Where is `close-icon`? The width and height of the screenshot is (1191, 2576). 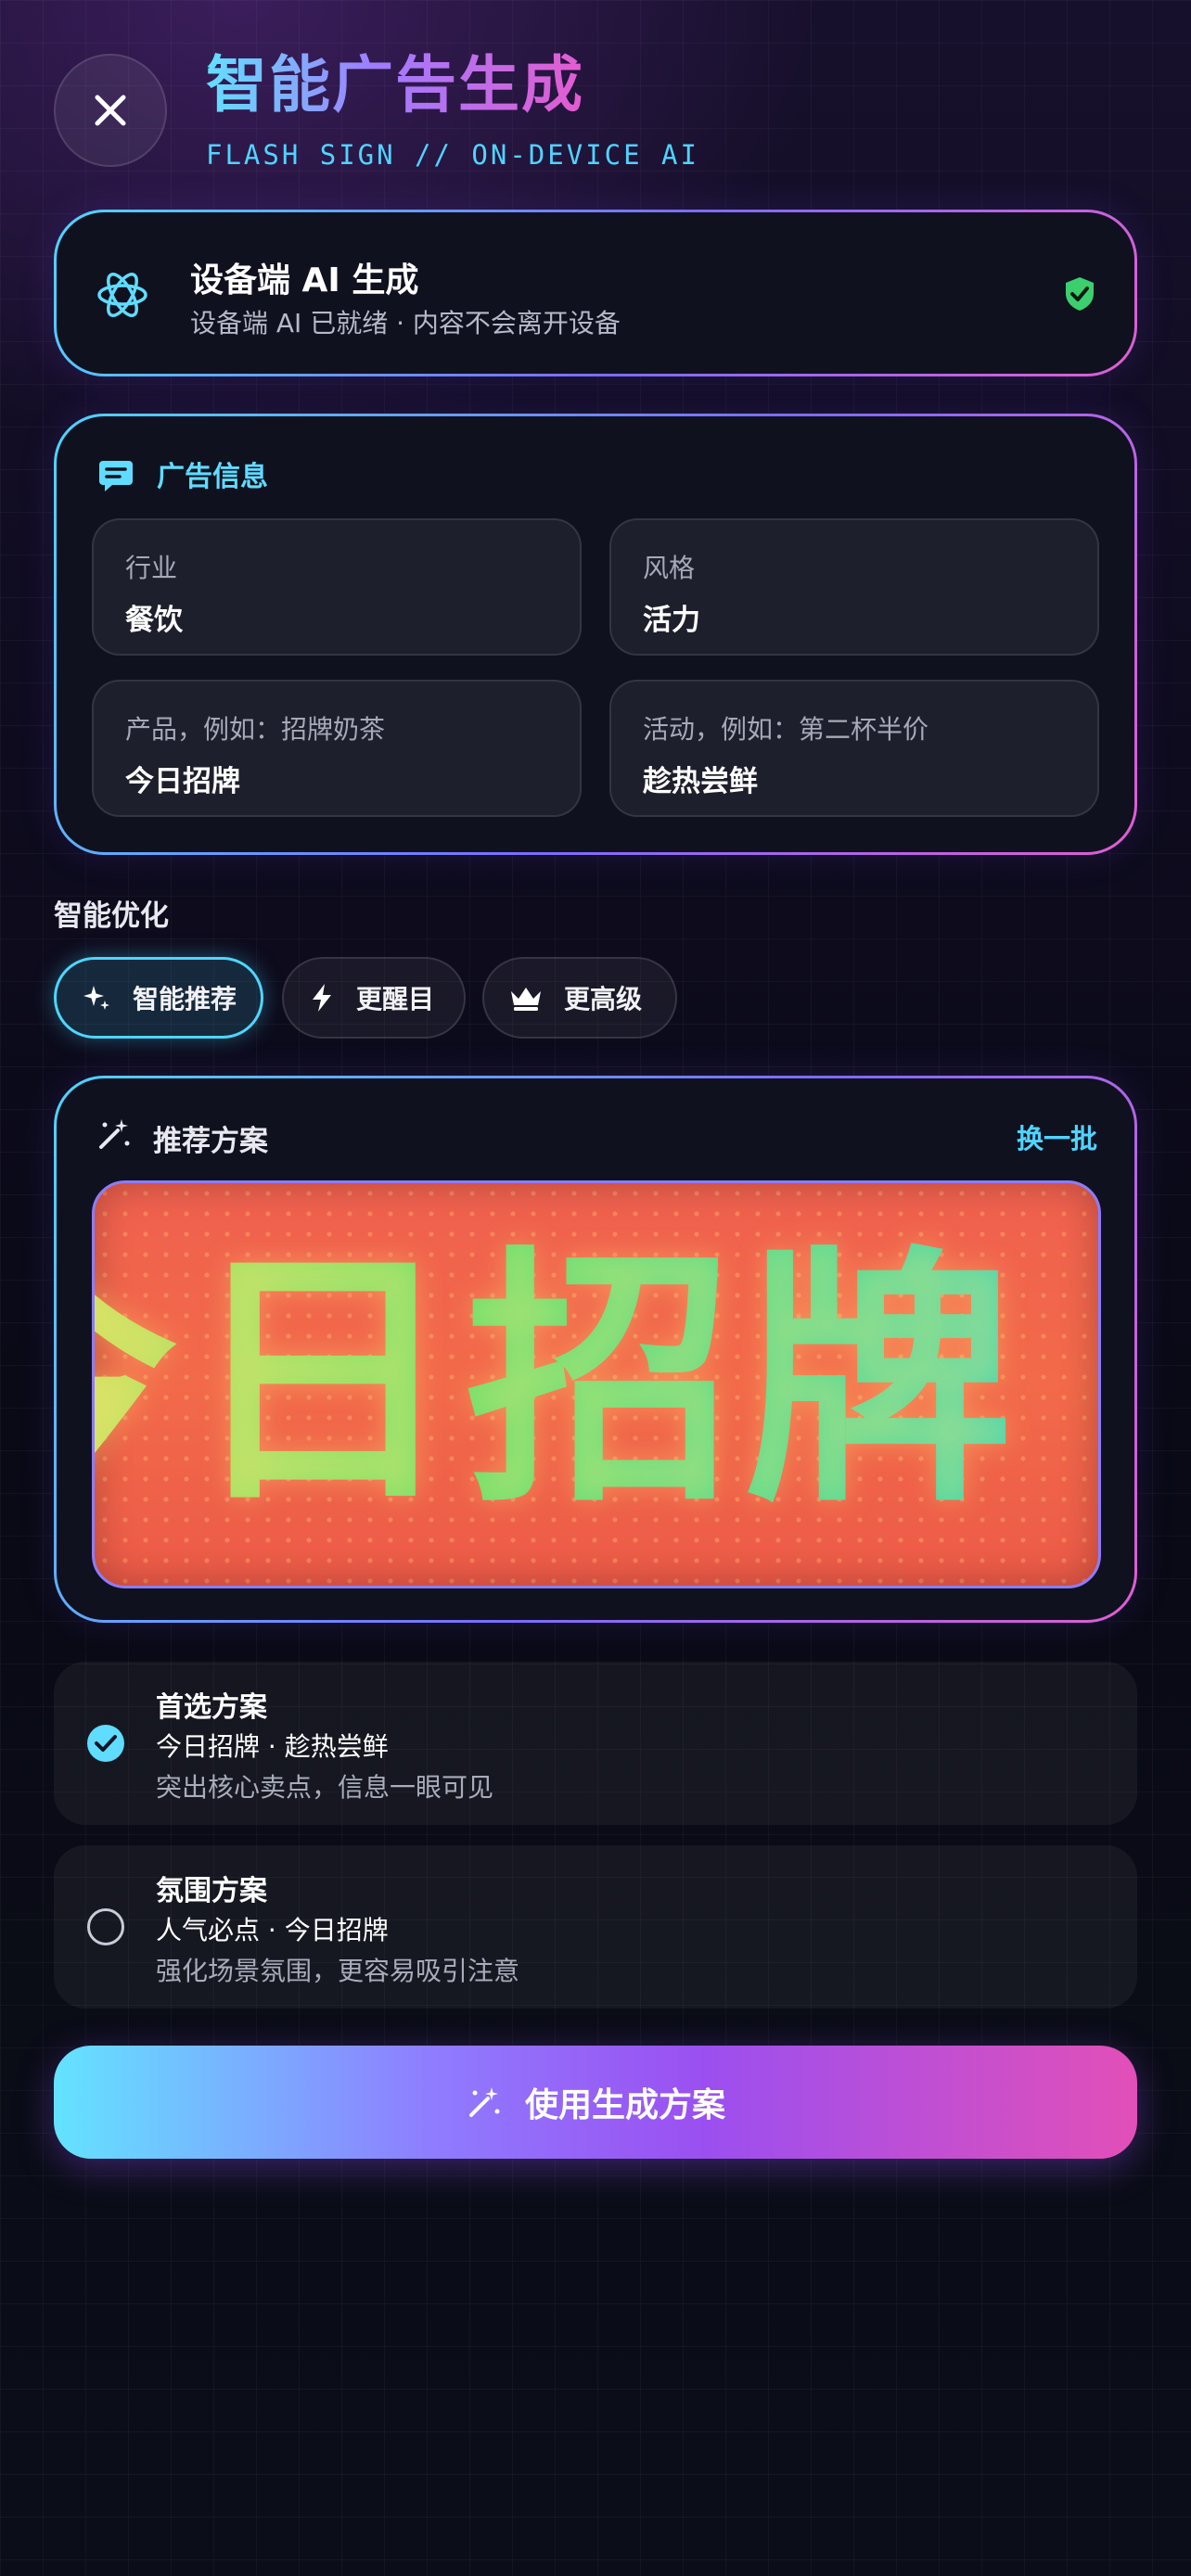
close-icon is located at coordinates (111, 110).